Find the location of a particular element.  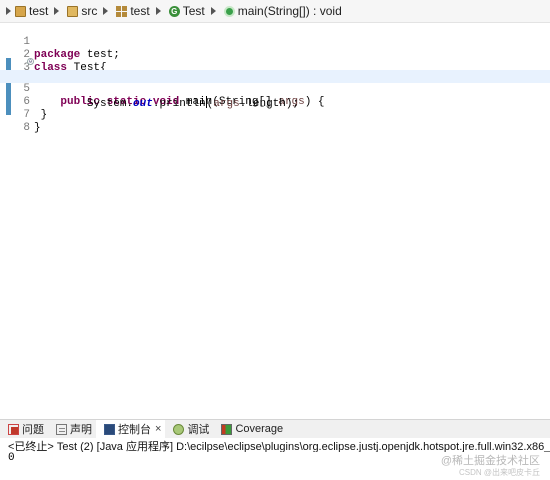

breadcrumb-item-method: main(String[]) : void is located at coordinates (280, 11).